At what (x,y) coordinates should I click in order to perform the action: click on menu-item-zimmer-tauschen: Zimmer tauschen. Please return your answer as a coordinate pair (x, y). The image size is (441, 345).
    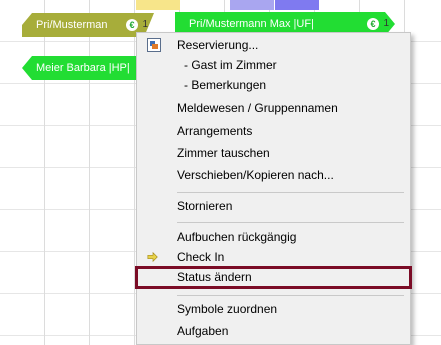
    Looking at the image, I should click on (273, 153).